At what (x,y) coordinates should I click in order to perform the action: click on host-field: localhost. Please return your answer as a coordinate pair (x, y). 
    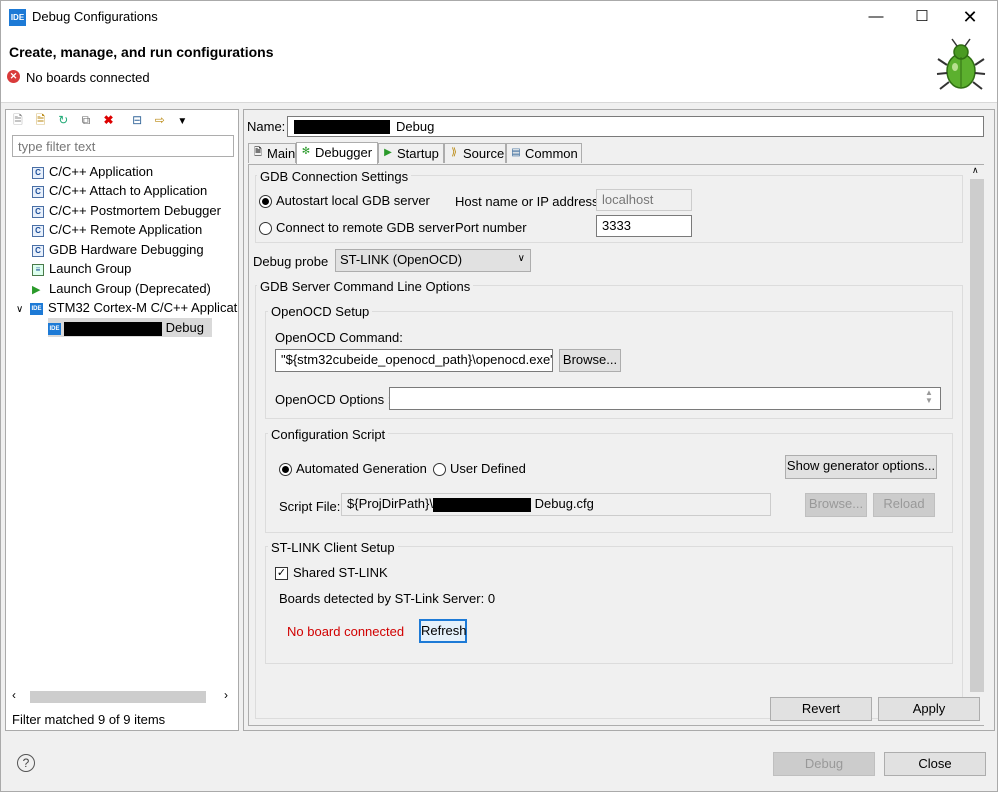
    Looking at the image, I should click on (644, 200).